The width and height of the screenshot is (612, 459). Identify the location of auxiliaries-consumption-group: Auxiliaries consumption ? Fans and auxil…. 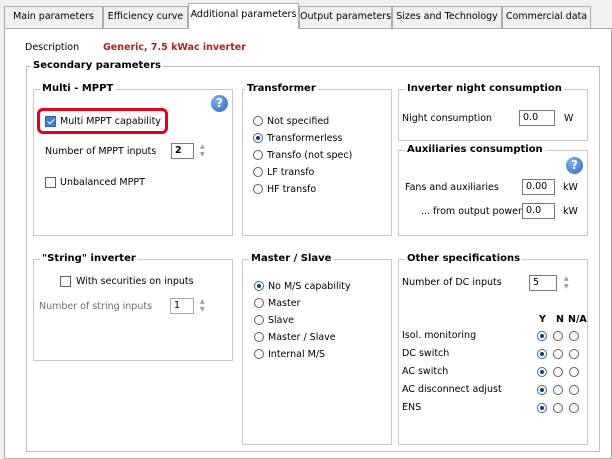
(493, 190).